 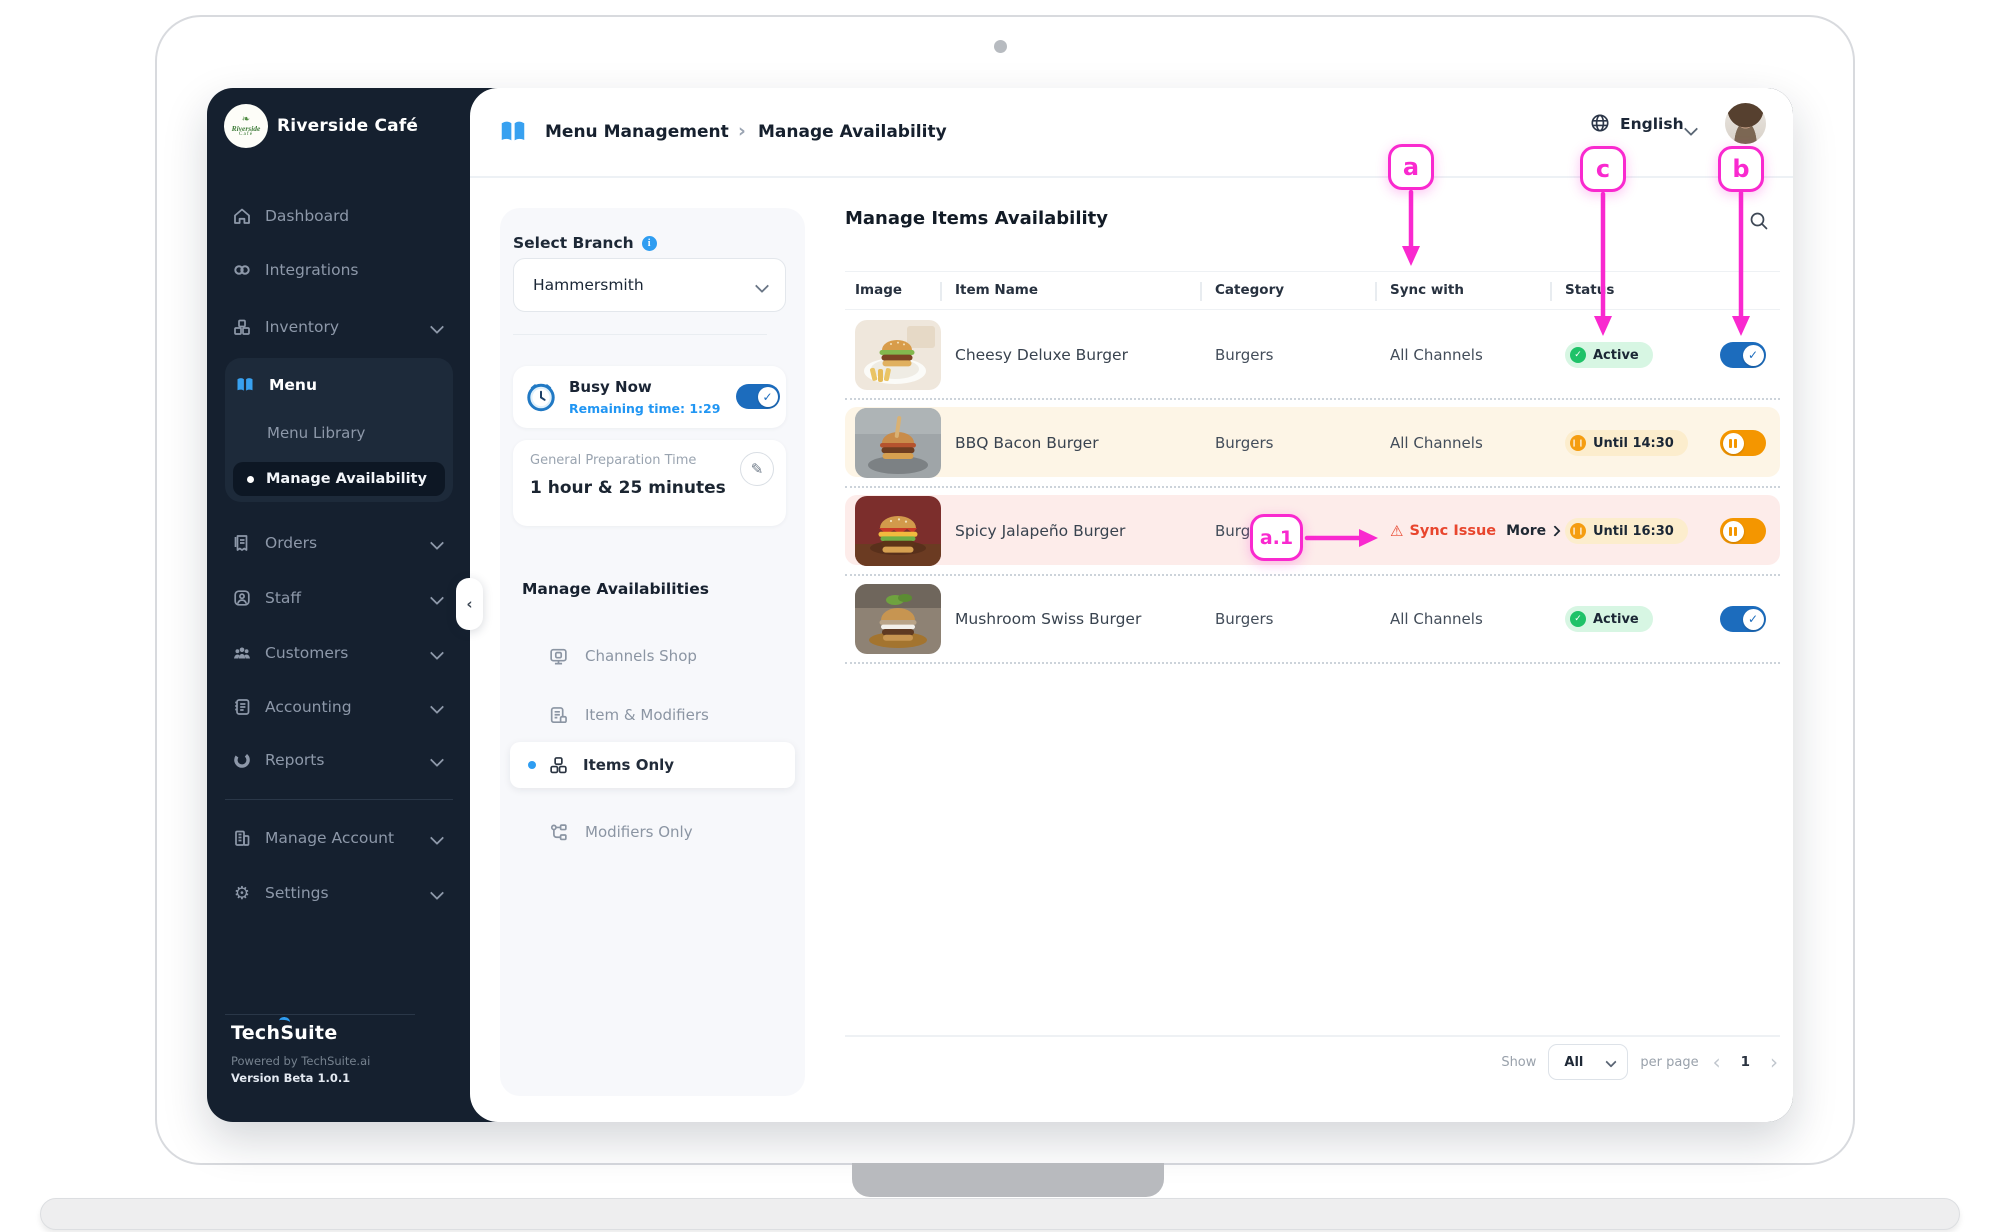 I want to click on branch-dropdown: Hammersmith, so click(x=649, y=285).